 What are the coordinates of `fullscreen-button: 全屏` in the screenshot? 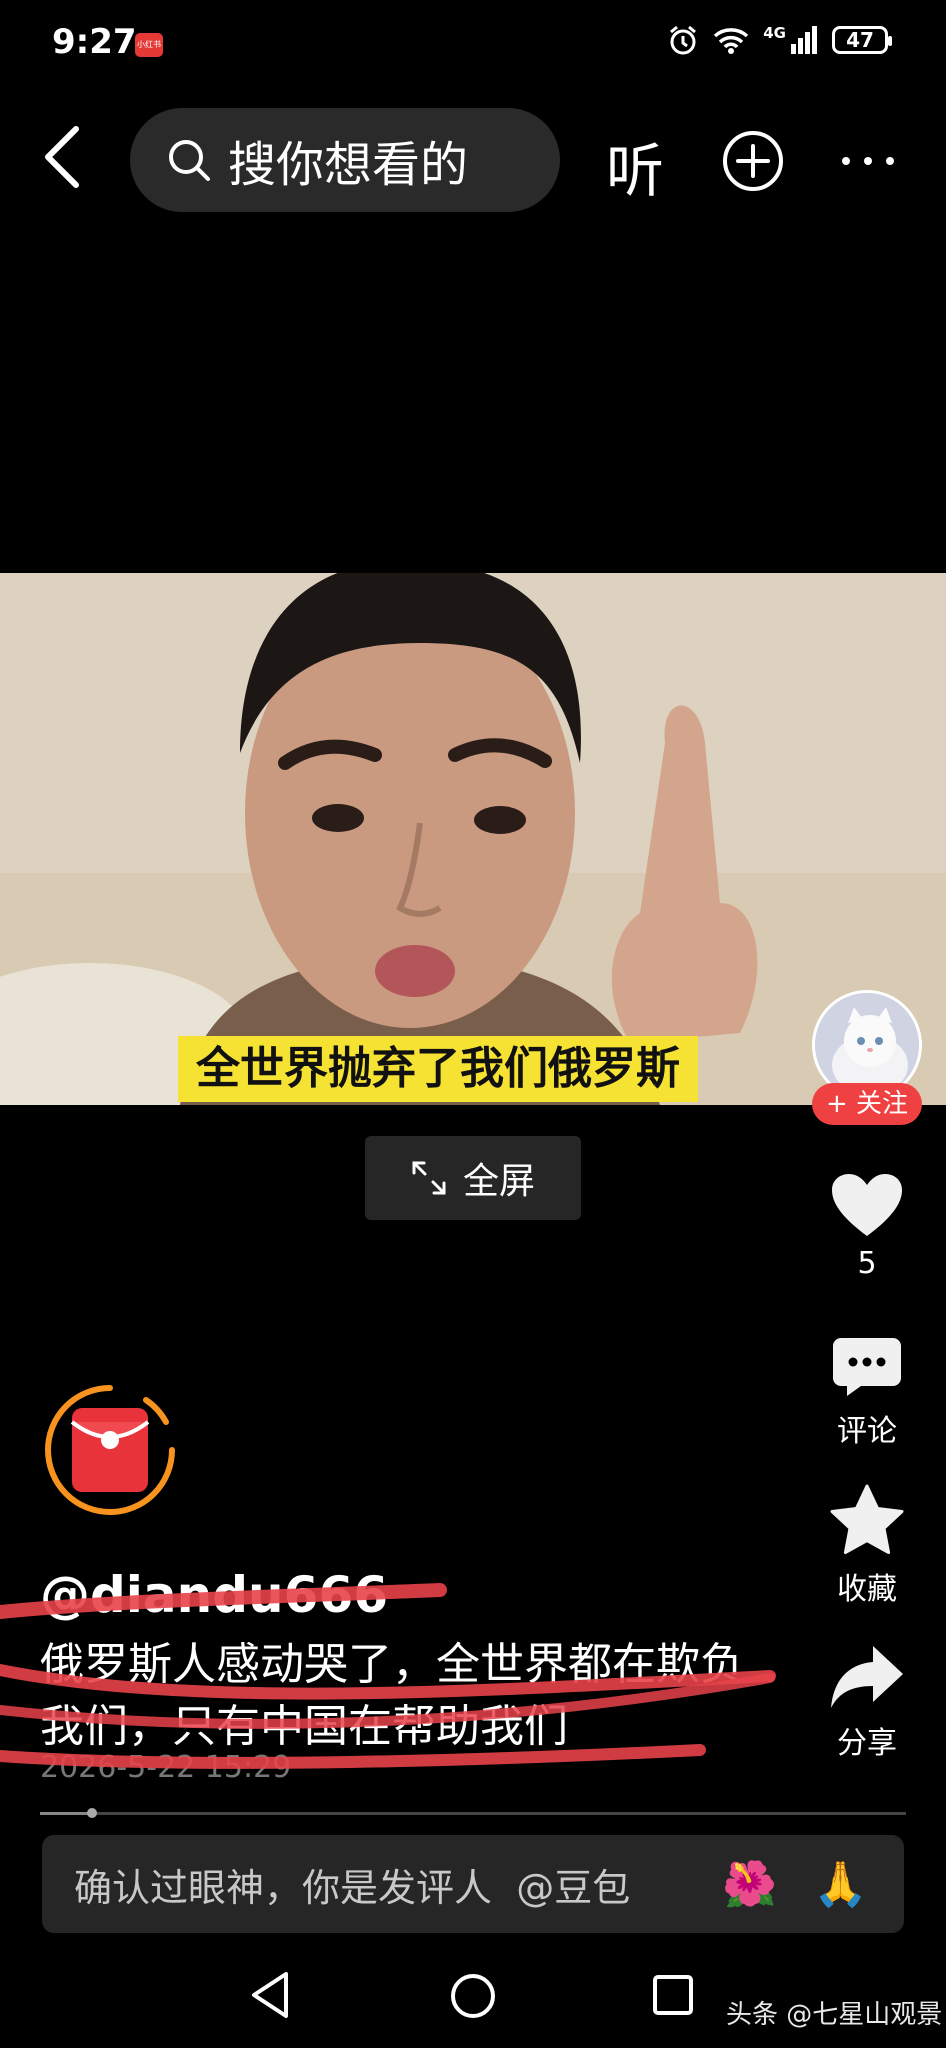 It's located at (473, 1178).